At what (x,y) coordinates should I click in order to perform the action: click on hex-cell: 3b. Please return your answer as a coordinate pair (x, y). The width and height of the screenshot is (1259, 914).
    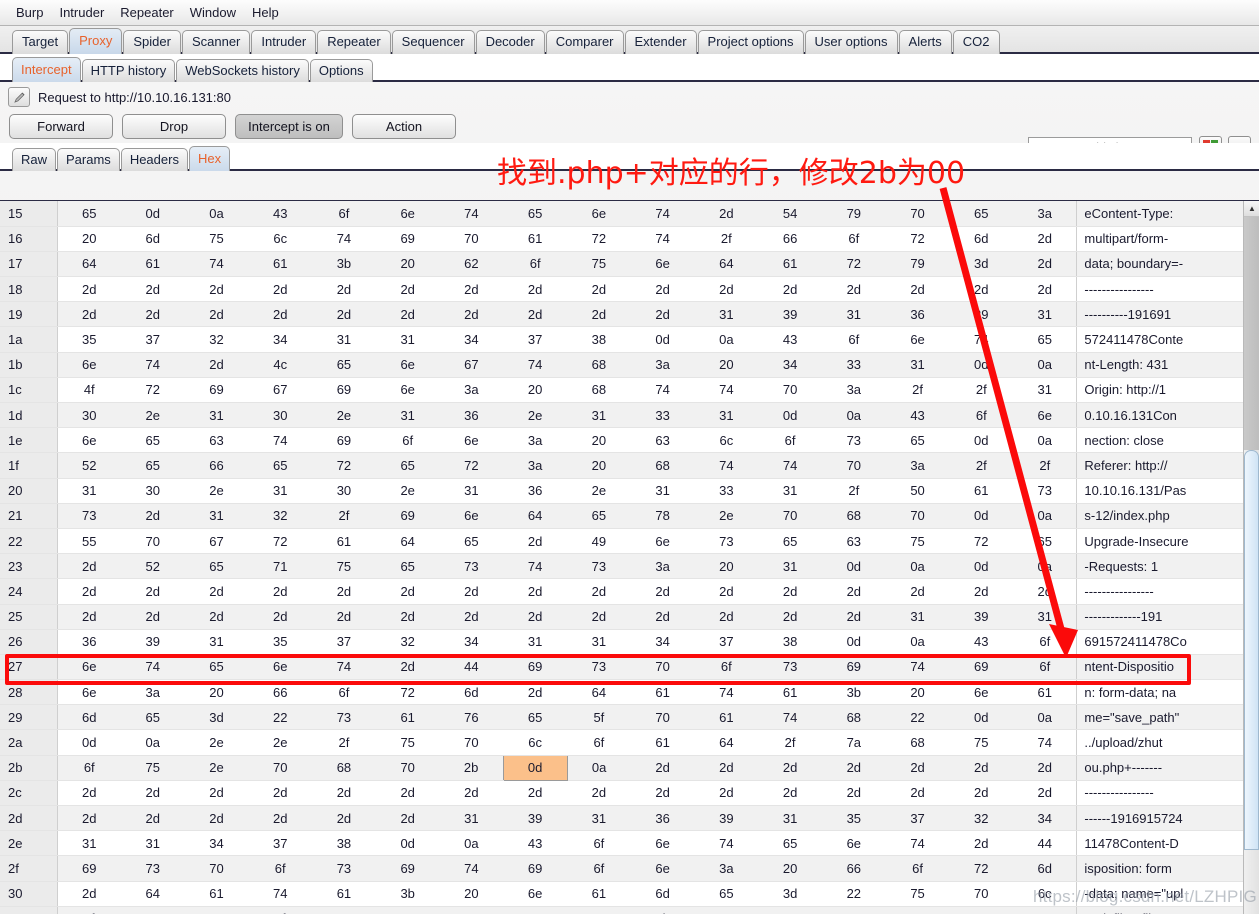
    Looking at the image, I should click on (344, 264).